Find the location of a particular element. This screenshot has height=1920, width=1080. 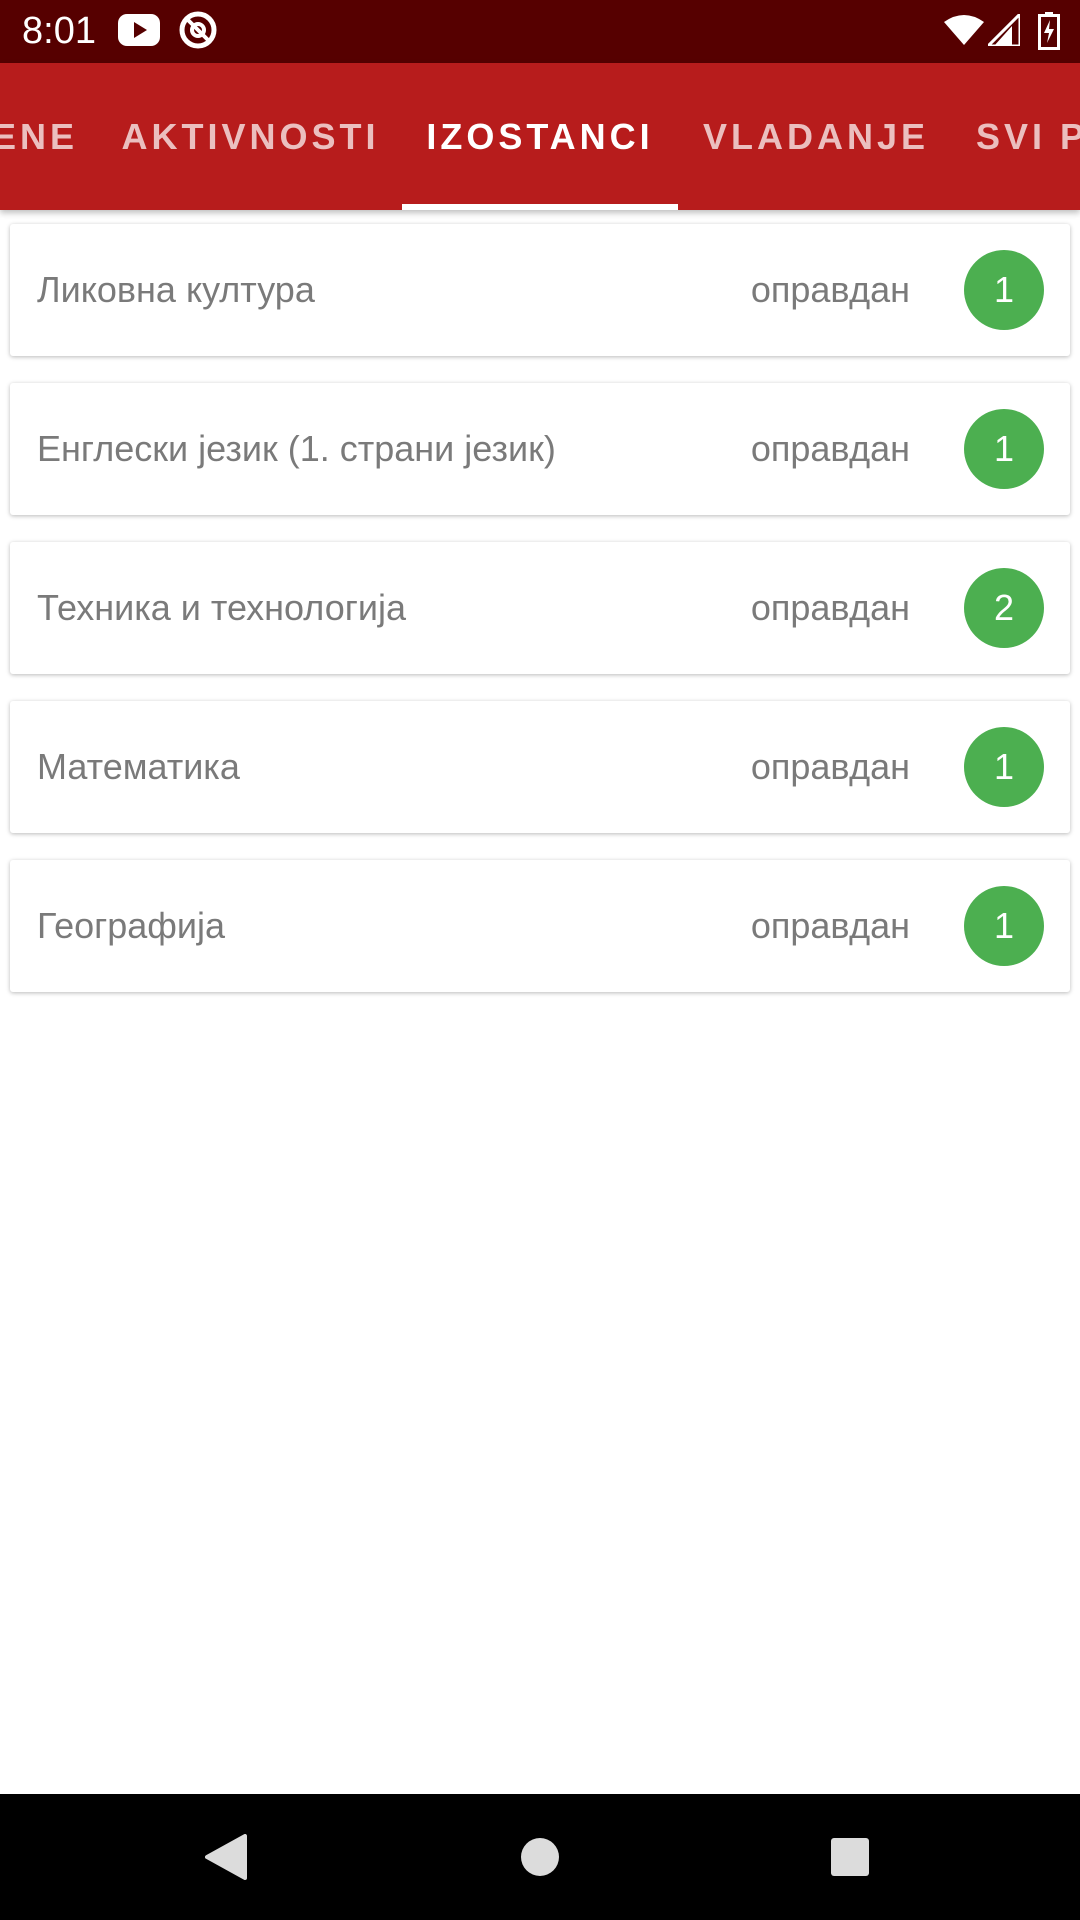

tab-label: IZOSTANCI is located at coordinates (540, 136).